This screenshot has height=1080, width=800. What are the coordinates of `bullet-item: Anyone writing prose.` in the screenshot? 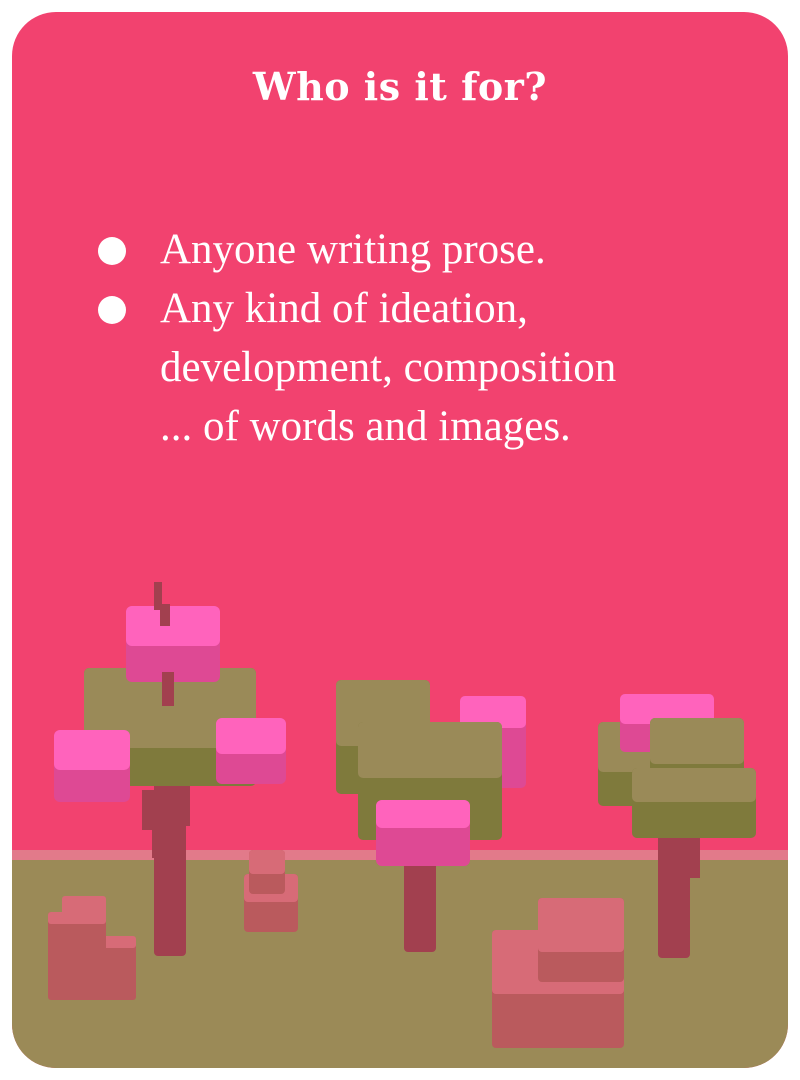 It's located at (414, 249).